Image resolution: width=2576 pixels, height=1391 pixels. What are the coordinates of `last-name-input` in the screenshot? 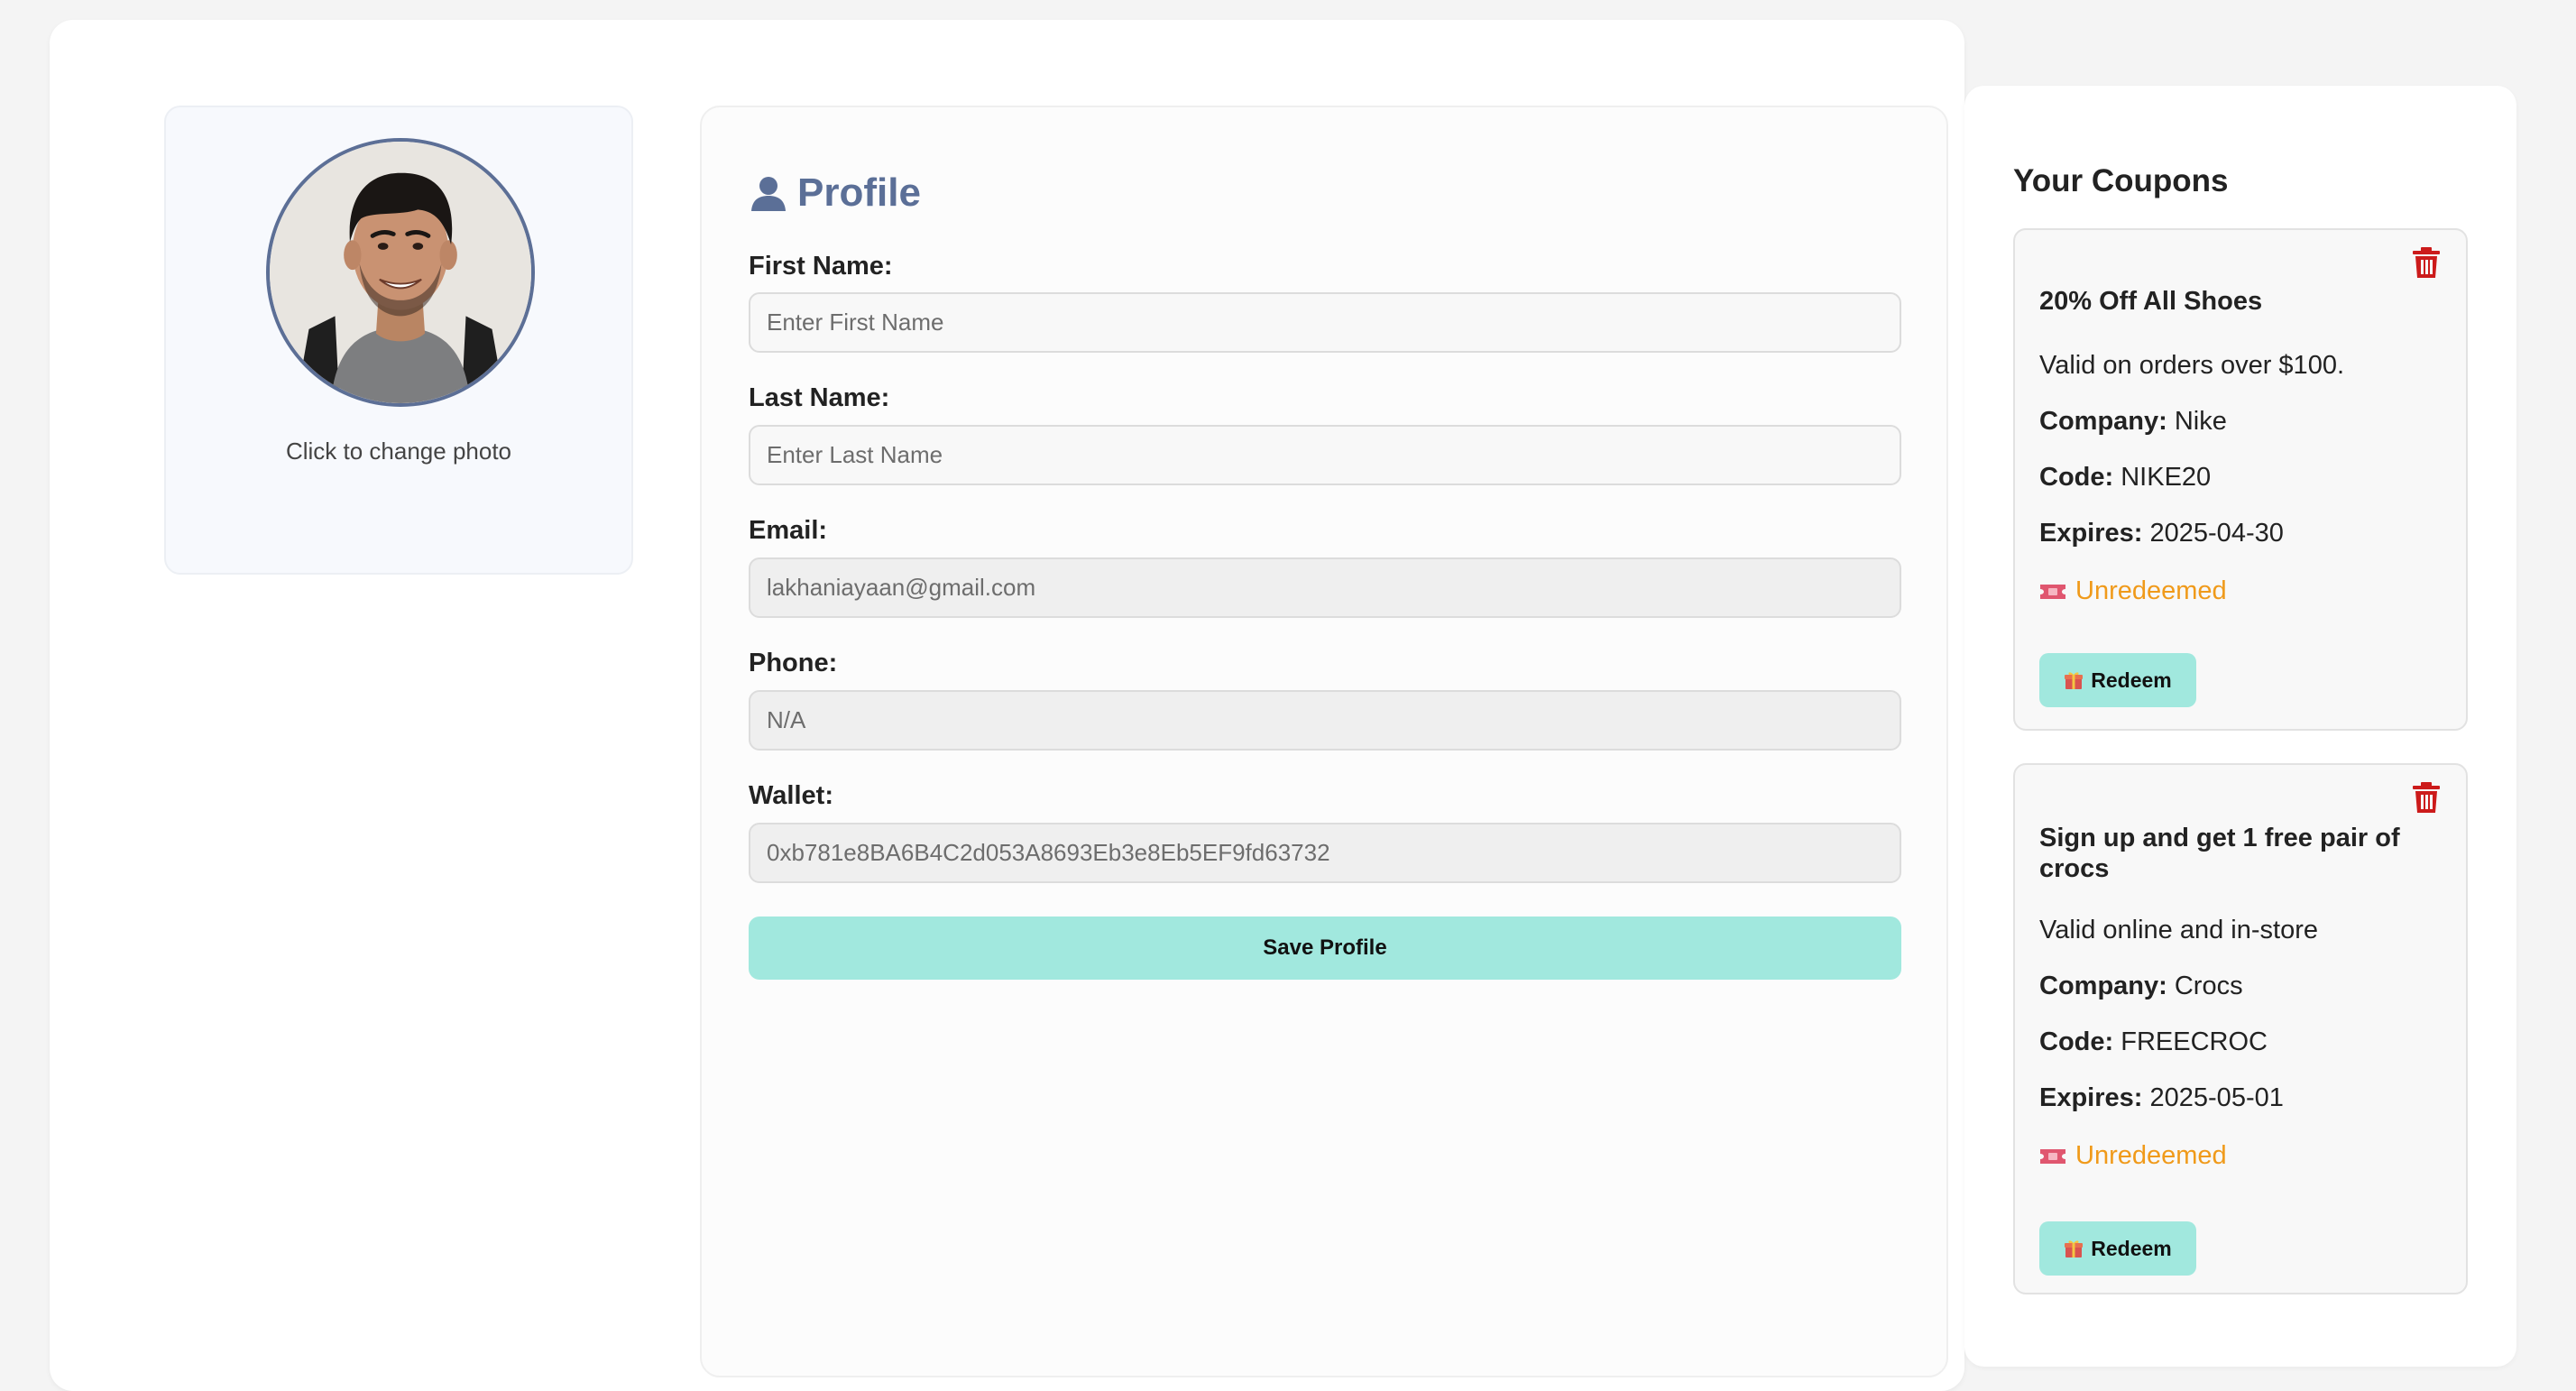 It's located at (1325, 455).